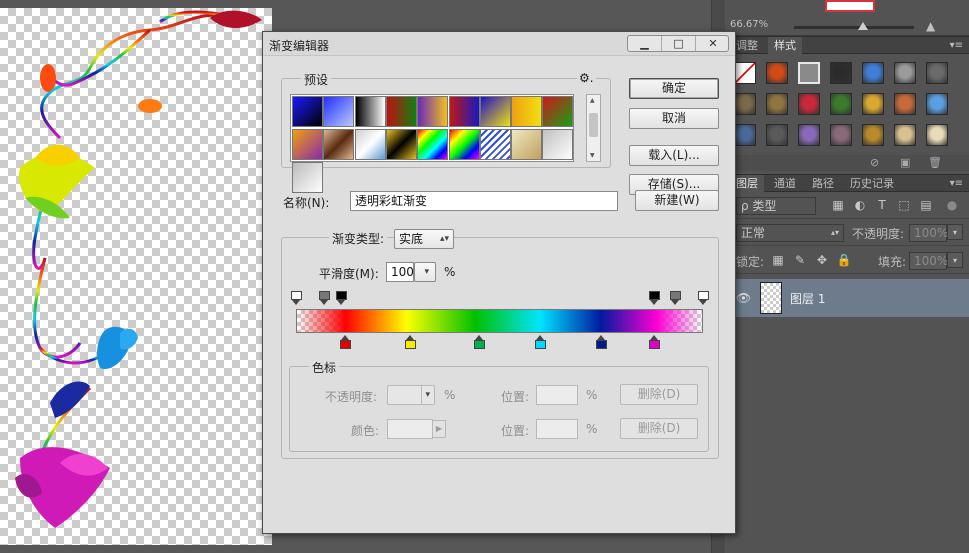  I want to click on tab-channels: 通道, so click(785, 183).